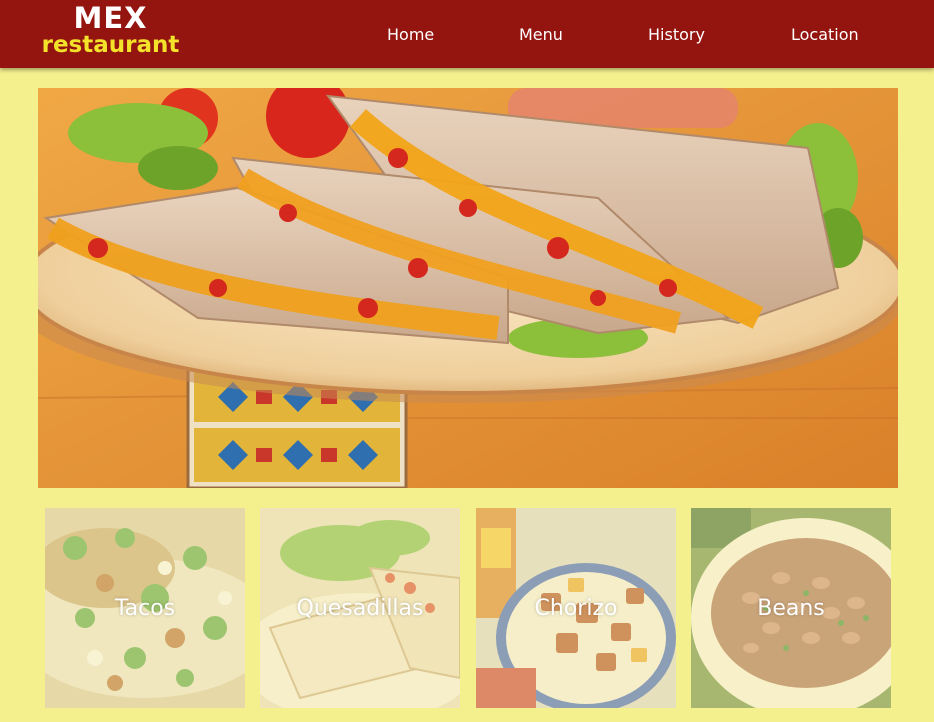 The width and height of the screenshot is (934, 722). I want to click on main-nav: Home Menu History Location, so click(467, 34).